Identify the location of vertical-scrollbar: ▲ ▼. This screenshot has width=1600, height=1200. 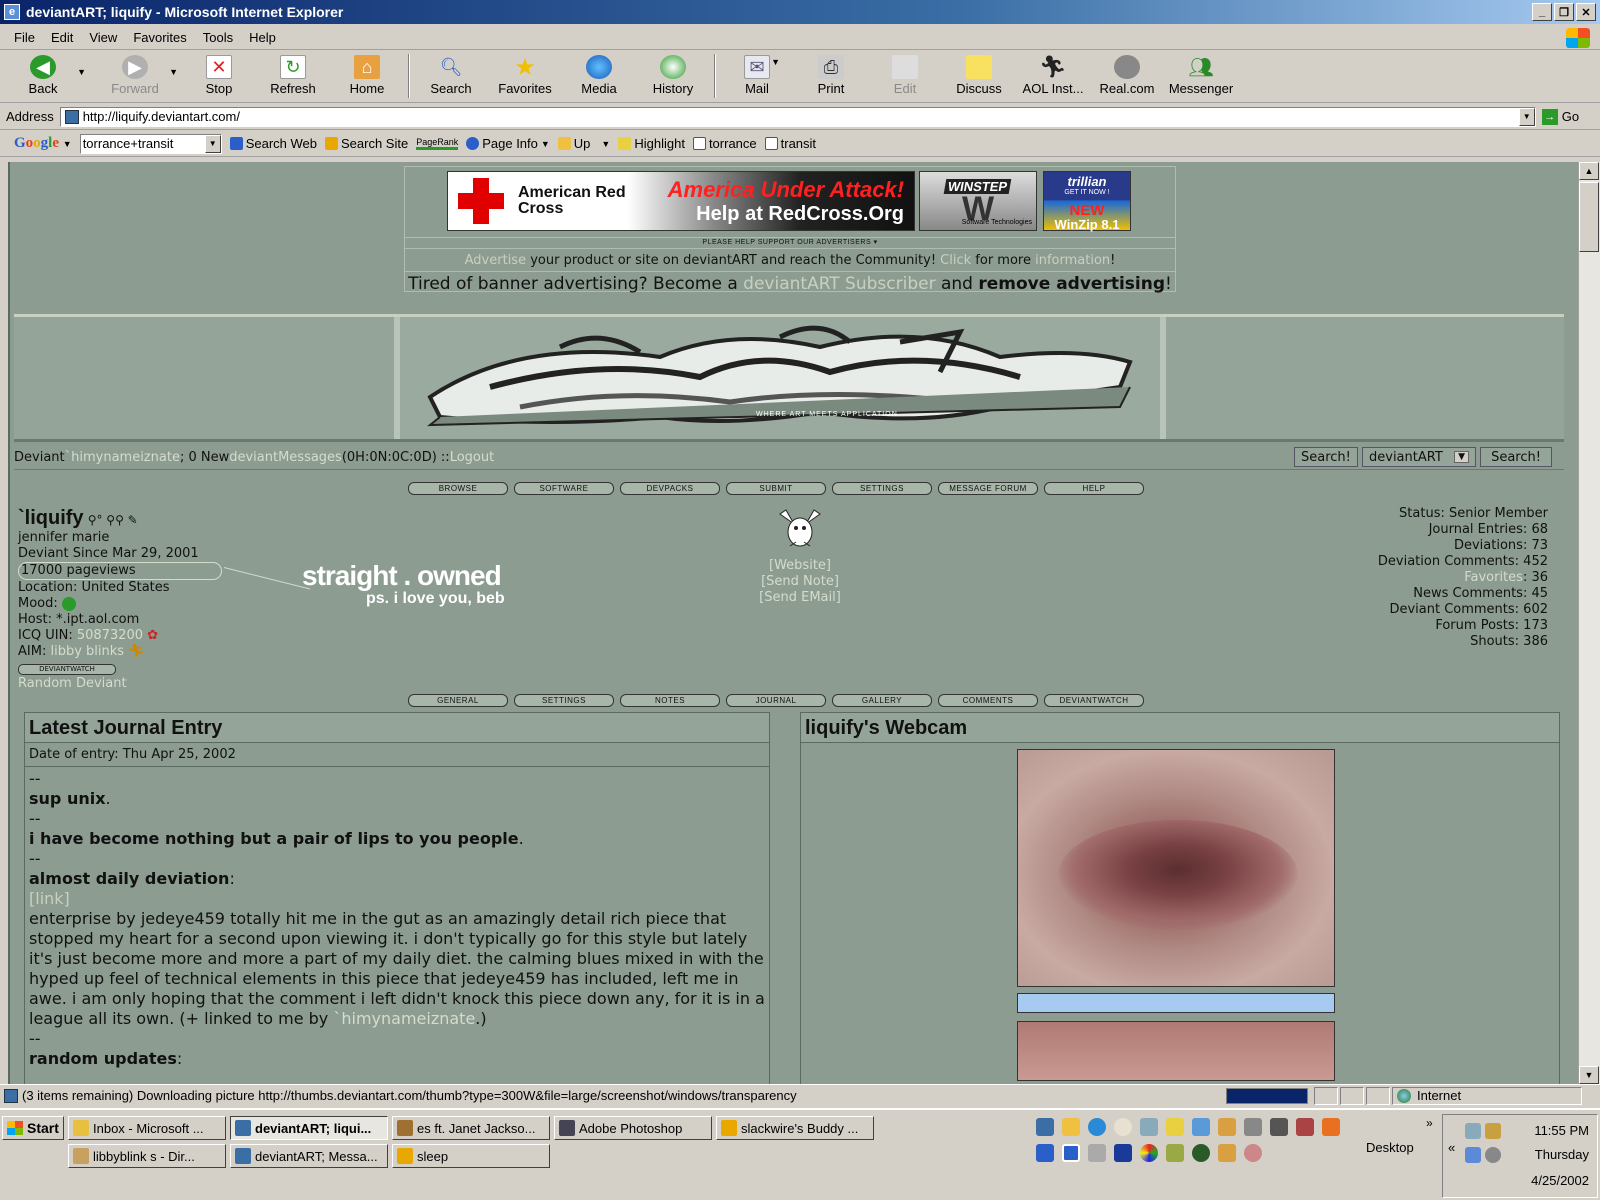
(1589, 623).